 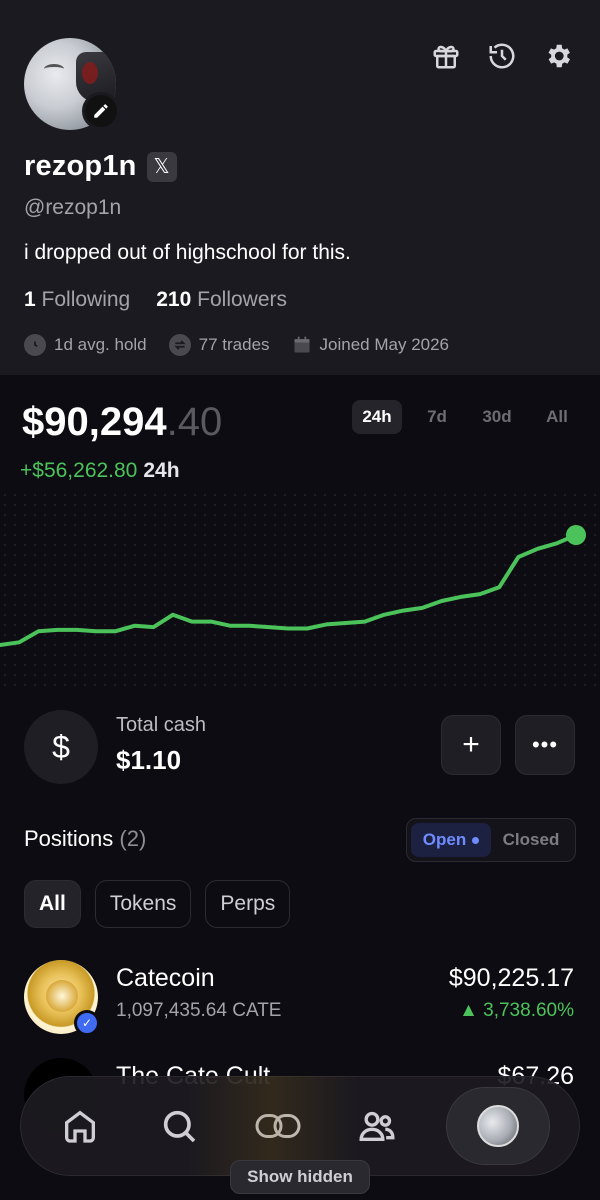 I want to click on chart-svg, so click(x=293, y=586).